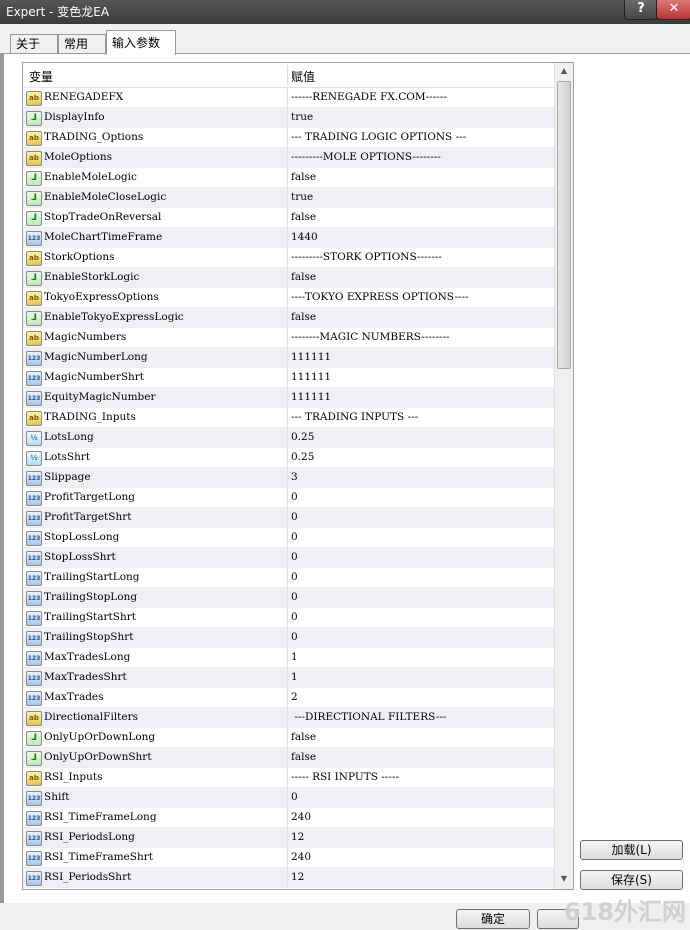 The height and width of the screenshot is (930, 690). What do you see at coordinates (288, 858) in the screenshot?
I see `table-row: 123 RSI_TimeFrameShrt 240` at bounding box center [288, 858].